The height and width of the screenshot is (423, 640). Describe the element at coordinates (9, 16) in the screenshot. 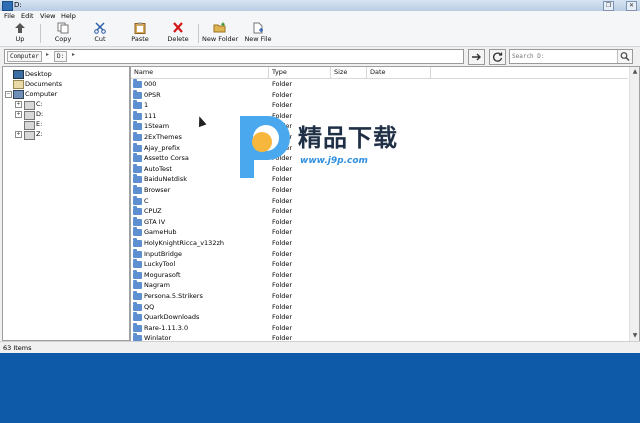

I see `menu-file: File` at that location.